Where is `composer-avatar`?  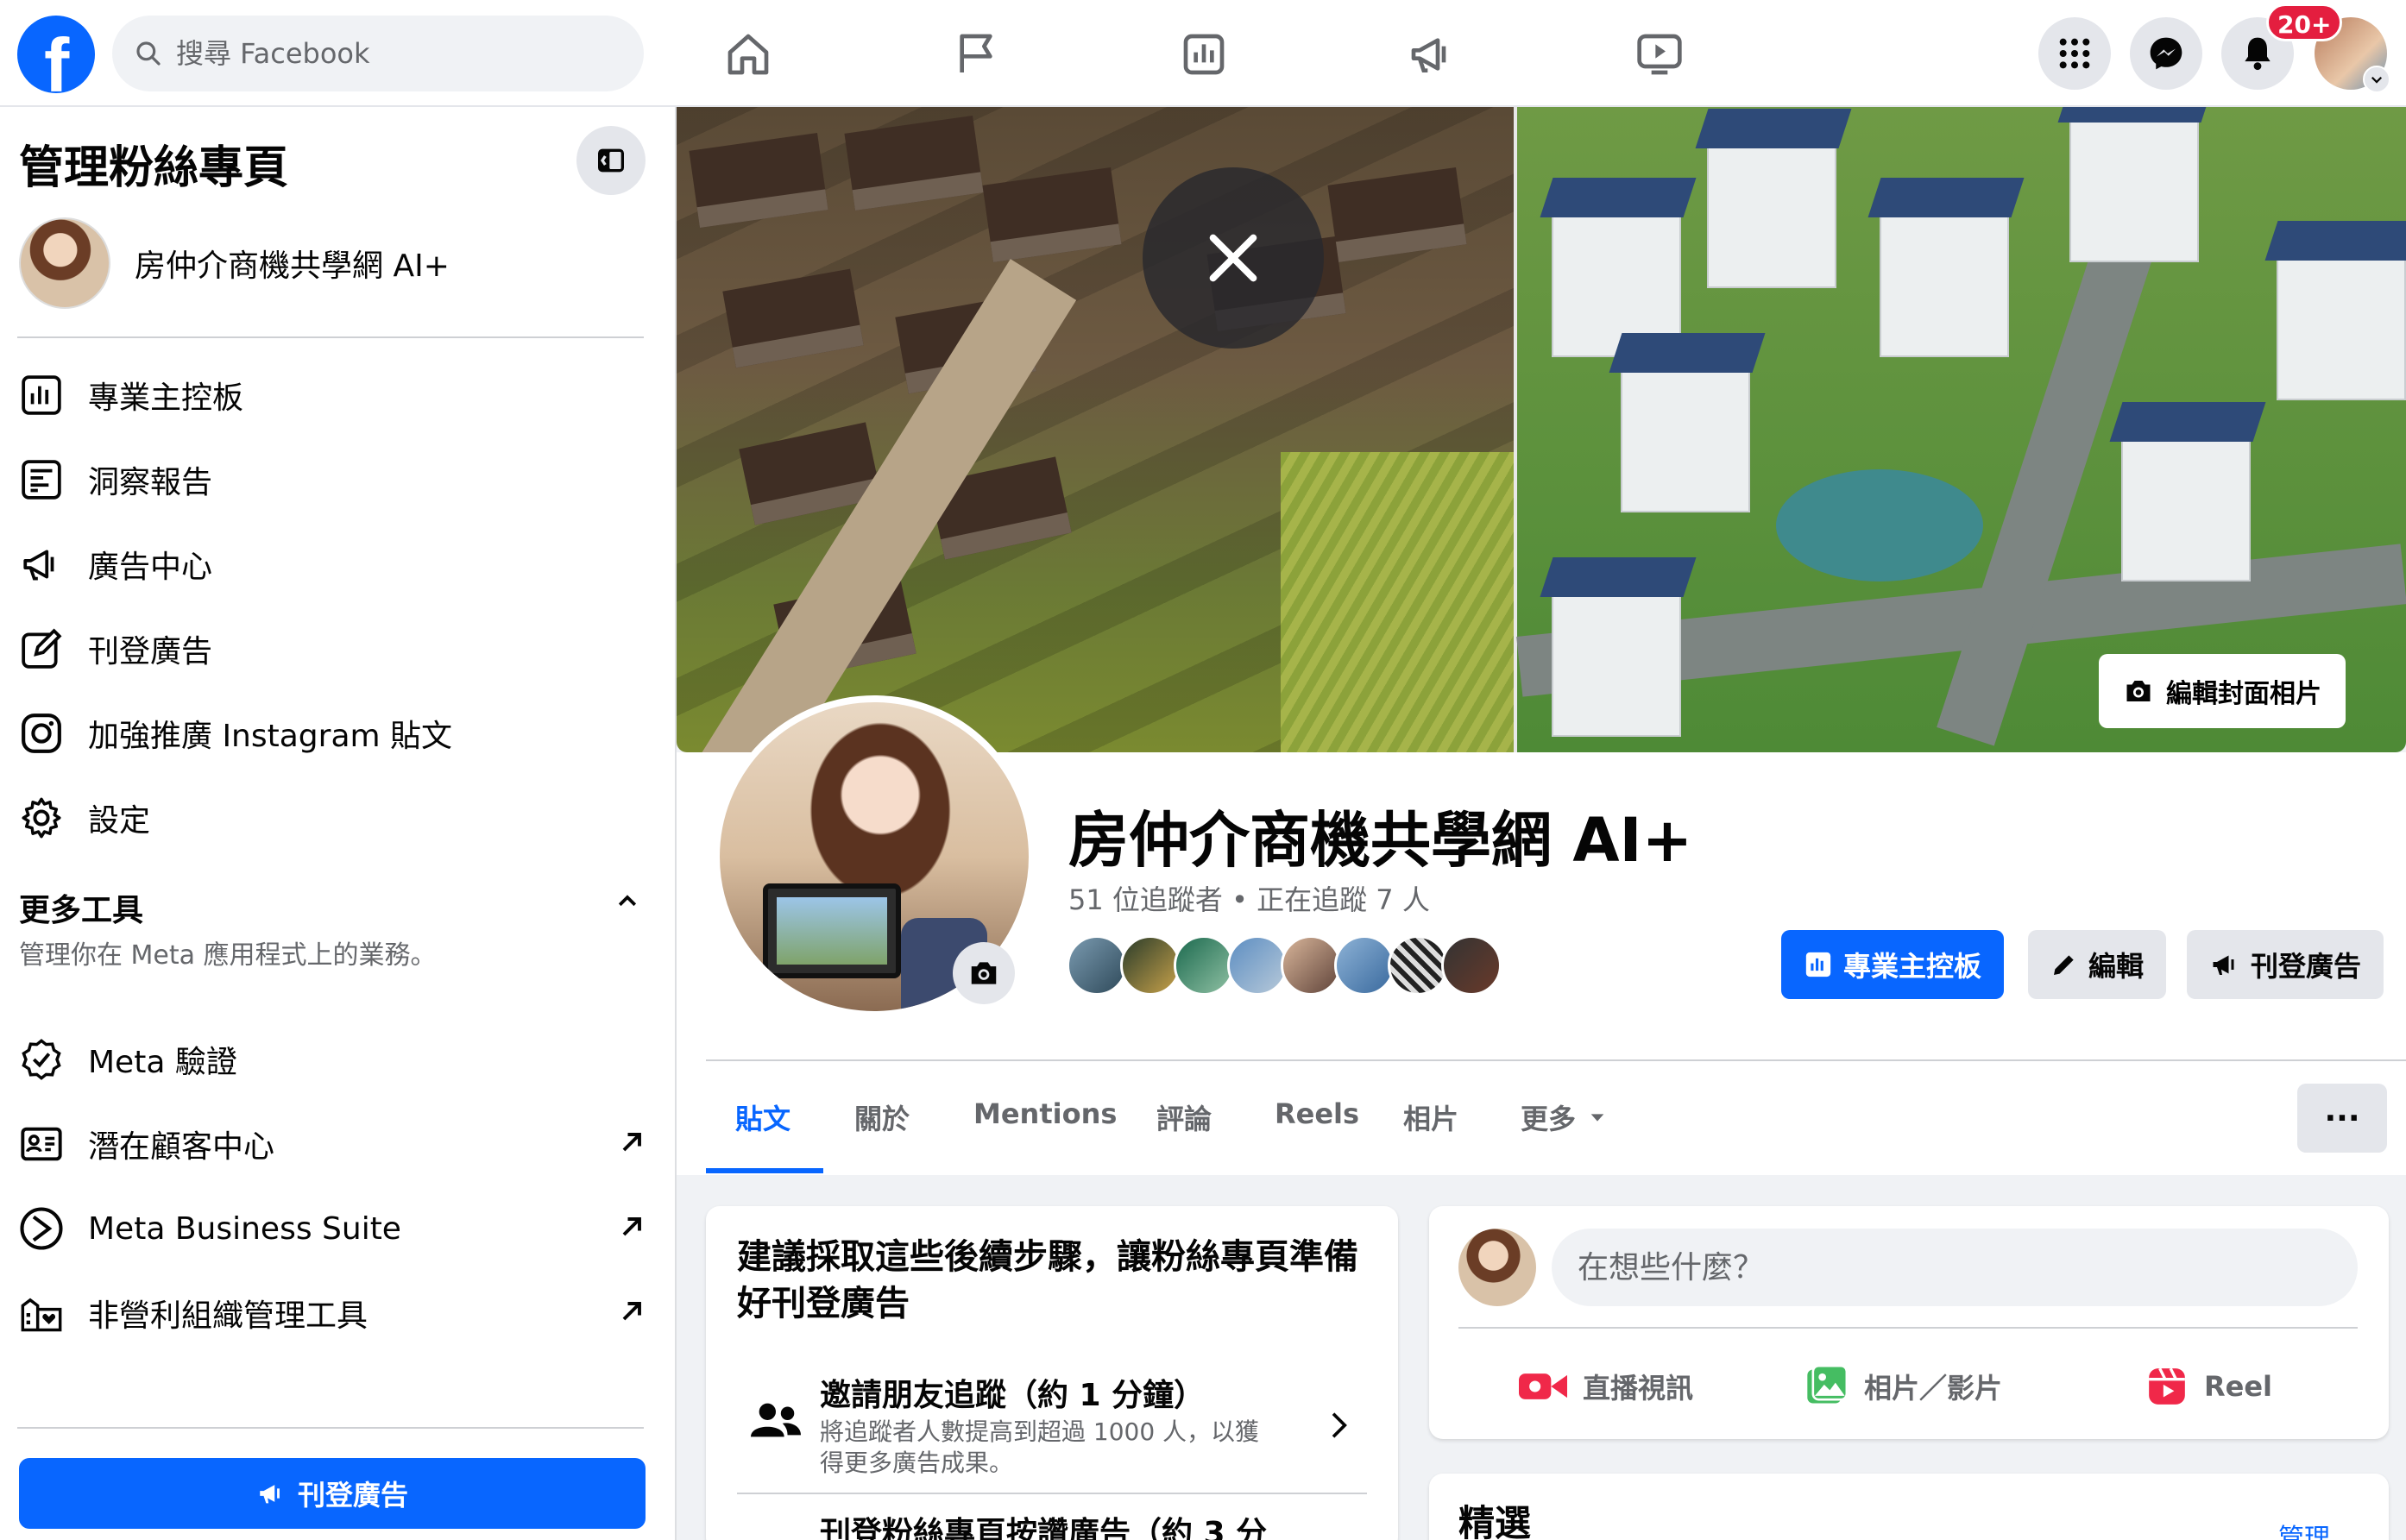
composer-avatar is located at coordinates (1497, 1268).